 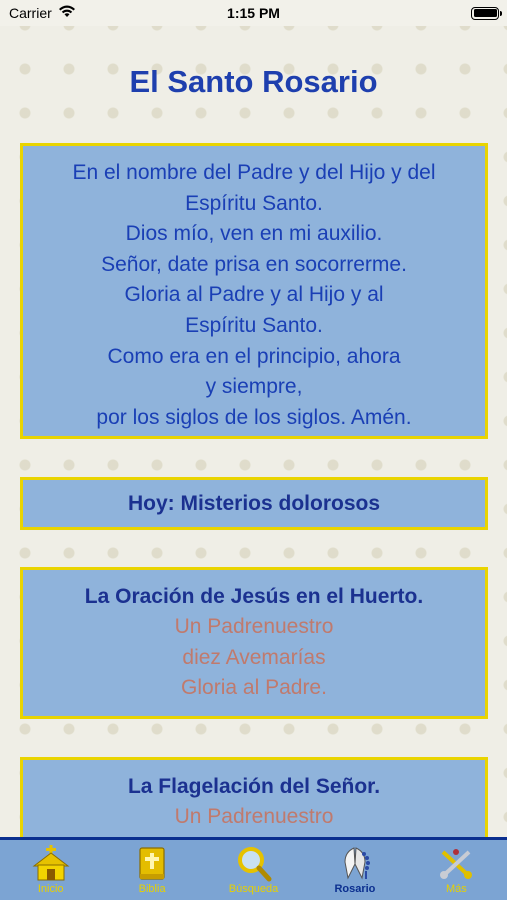 What do you see at coordinates (254, 295) in the screenshot?
I see `prayer-line: Gloria al Padre y al Hijo y al` at bounding box center [254, 295].